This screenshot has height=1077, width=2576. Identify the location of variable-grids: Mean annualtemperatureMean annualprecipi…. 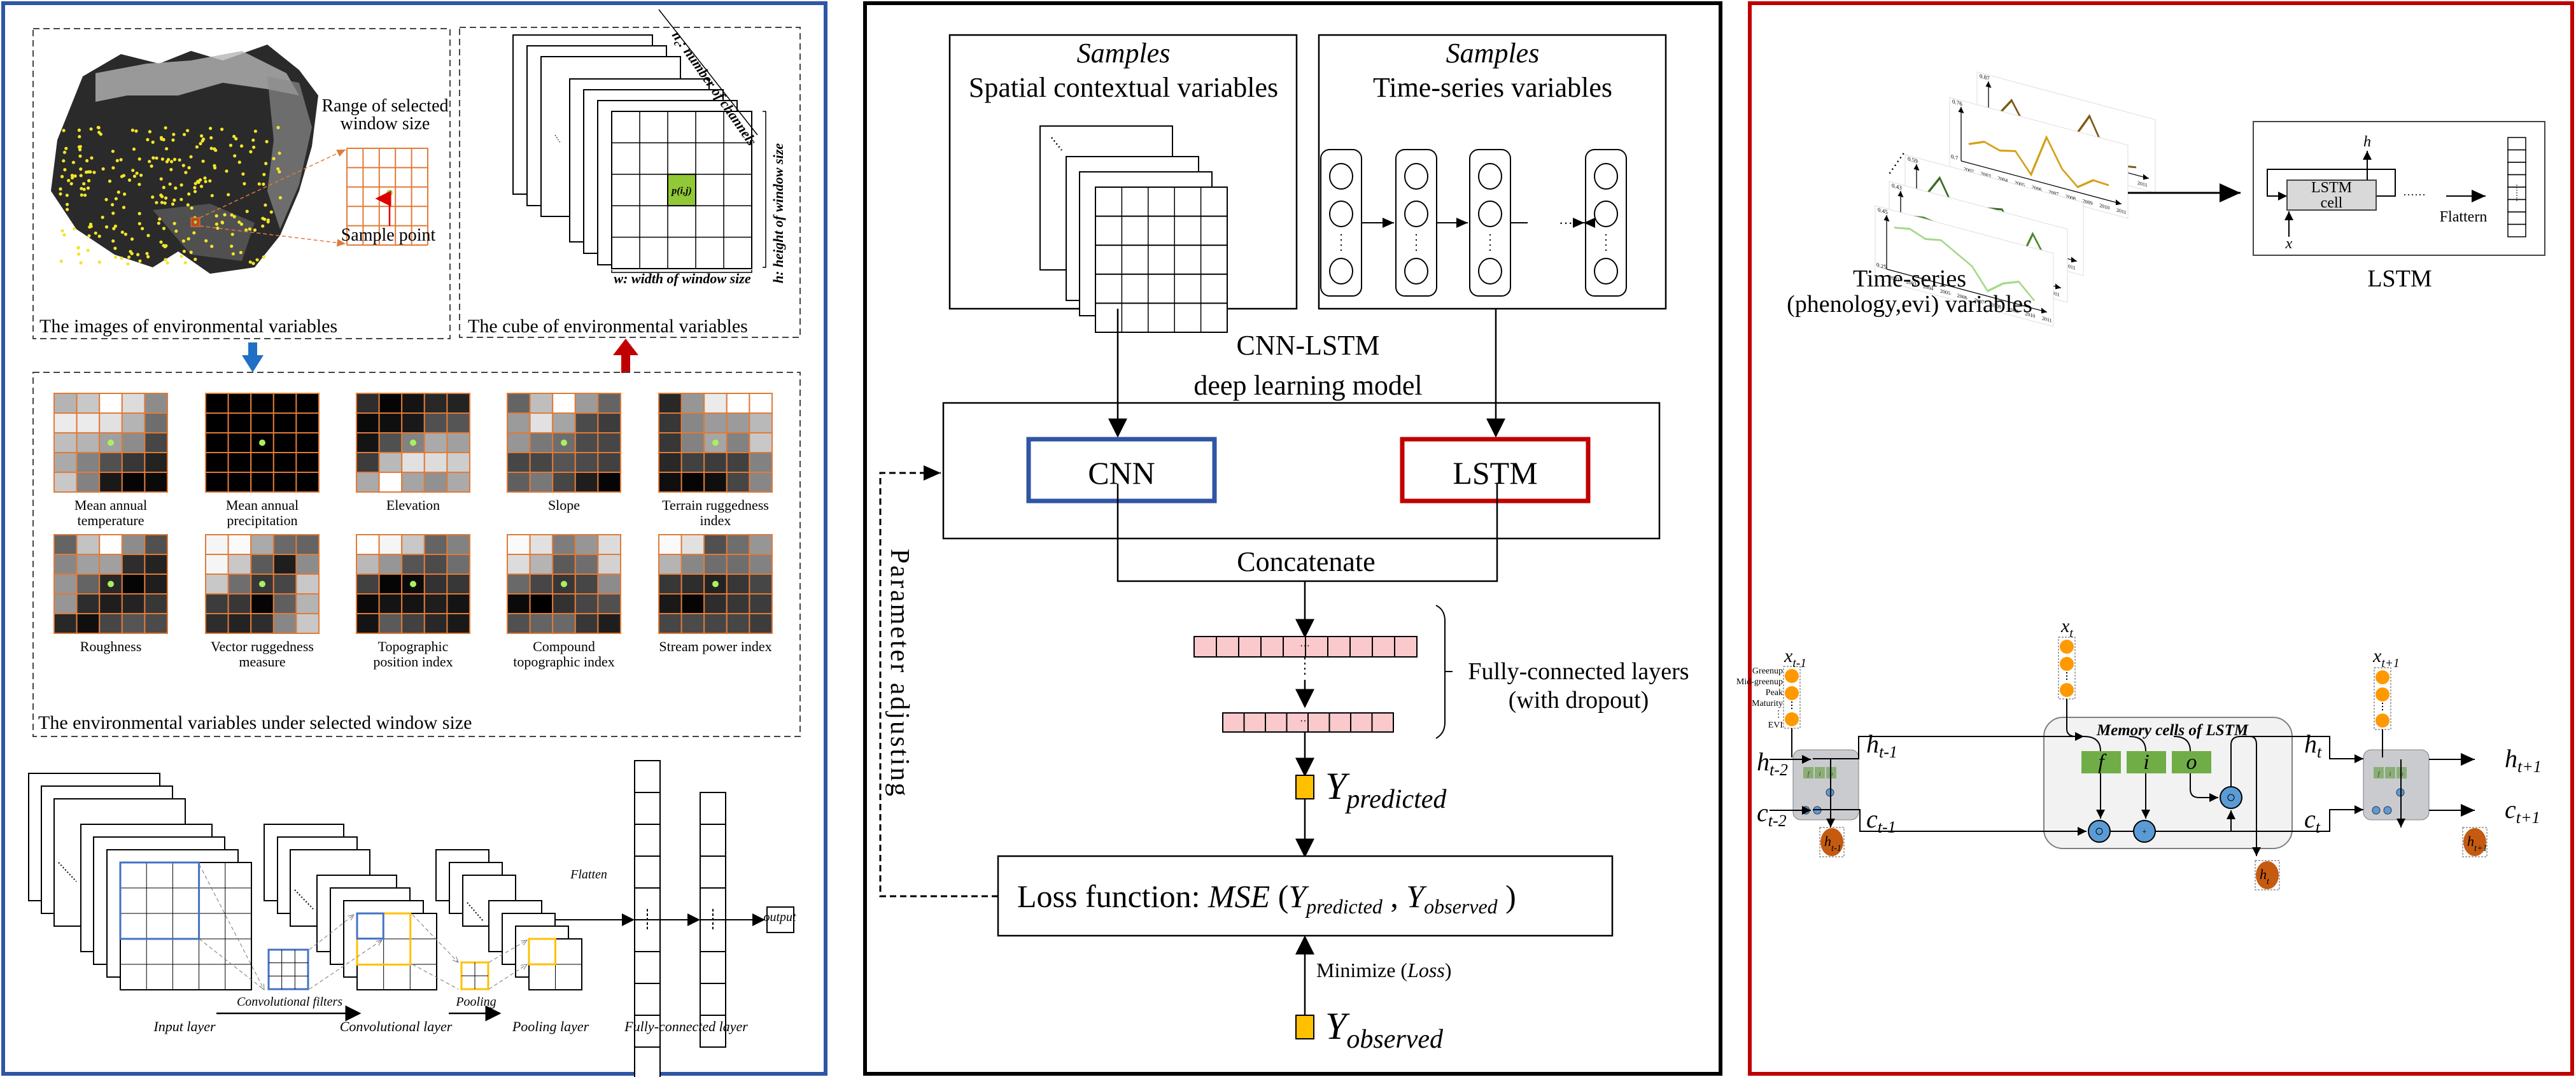
(413, 531).